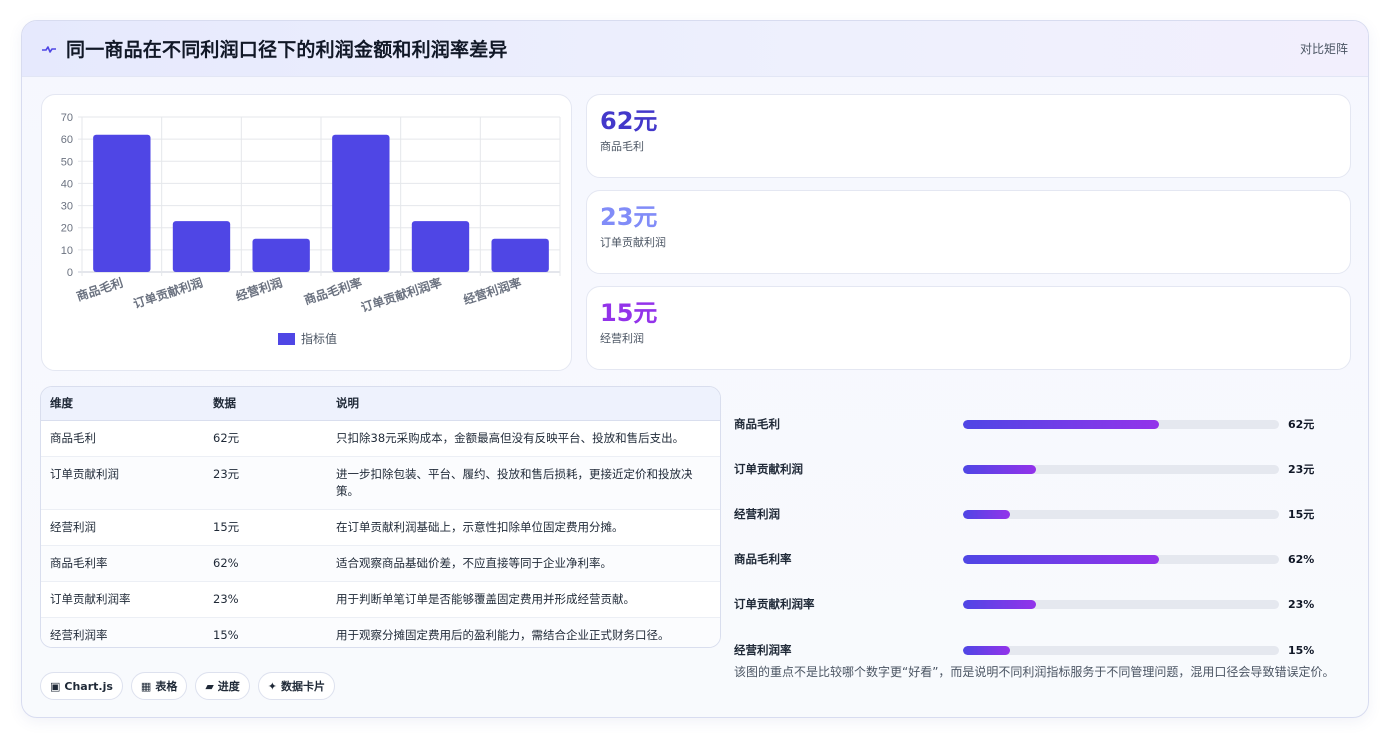 This screenshot has height=739, width=1390. I want to click on cell-dimension: 订单贡献利润率, so click(122, 599).